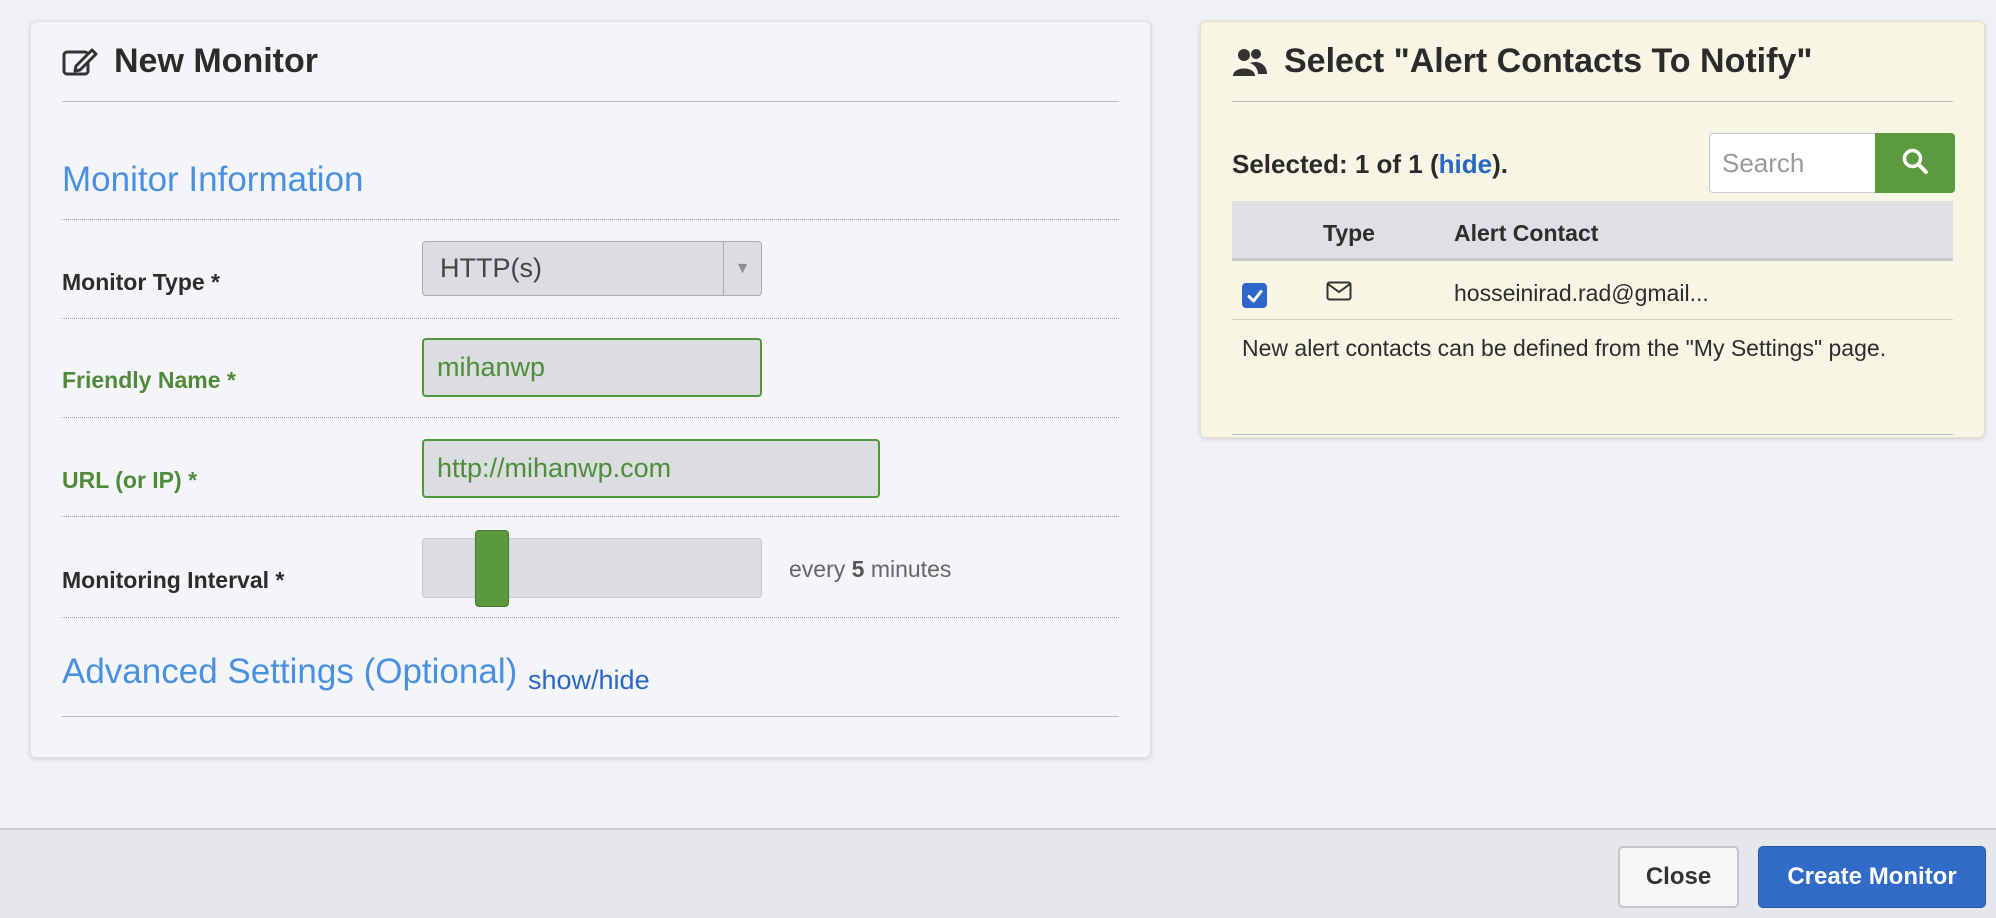 Image resolution: width=1996 pixels, height=918 pixels. I want to click on create-monitor-button: Create Monitor, so click(1872, 877).